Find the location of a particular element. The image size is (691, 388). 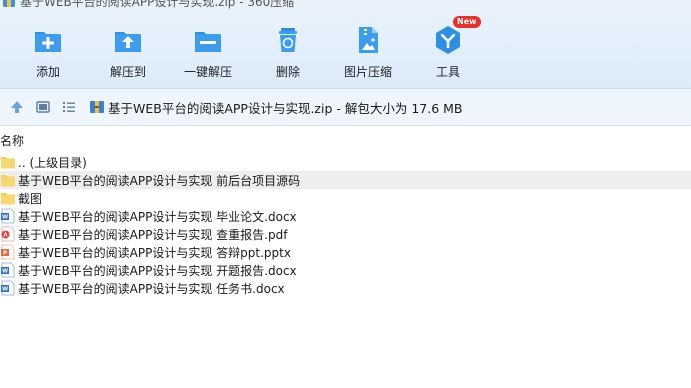

archive-path-text: 基于WEB平台的阅读APP设计与实现.zip - 解包大小为 17.6 MB is located at coordinates (285, 108).